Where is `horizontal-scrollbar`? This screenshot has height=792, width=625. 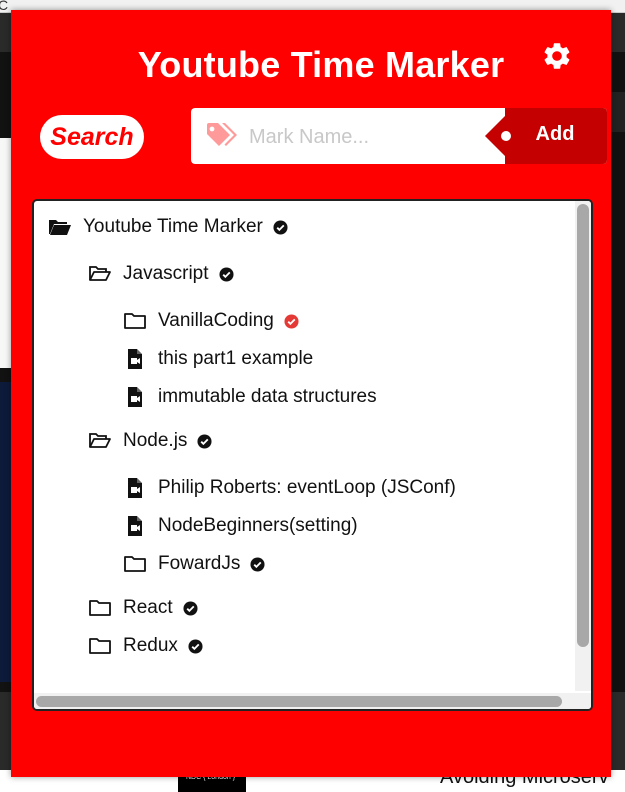
horizontal-scrollbar is located at coordinates (312, 701).